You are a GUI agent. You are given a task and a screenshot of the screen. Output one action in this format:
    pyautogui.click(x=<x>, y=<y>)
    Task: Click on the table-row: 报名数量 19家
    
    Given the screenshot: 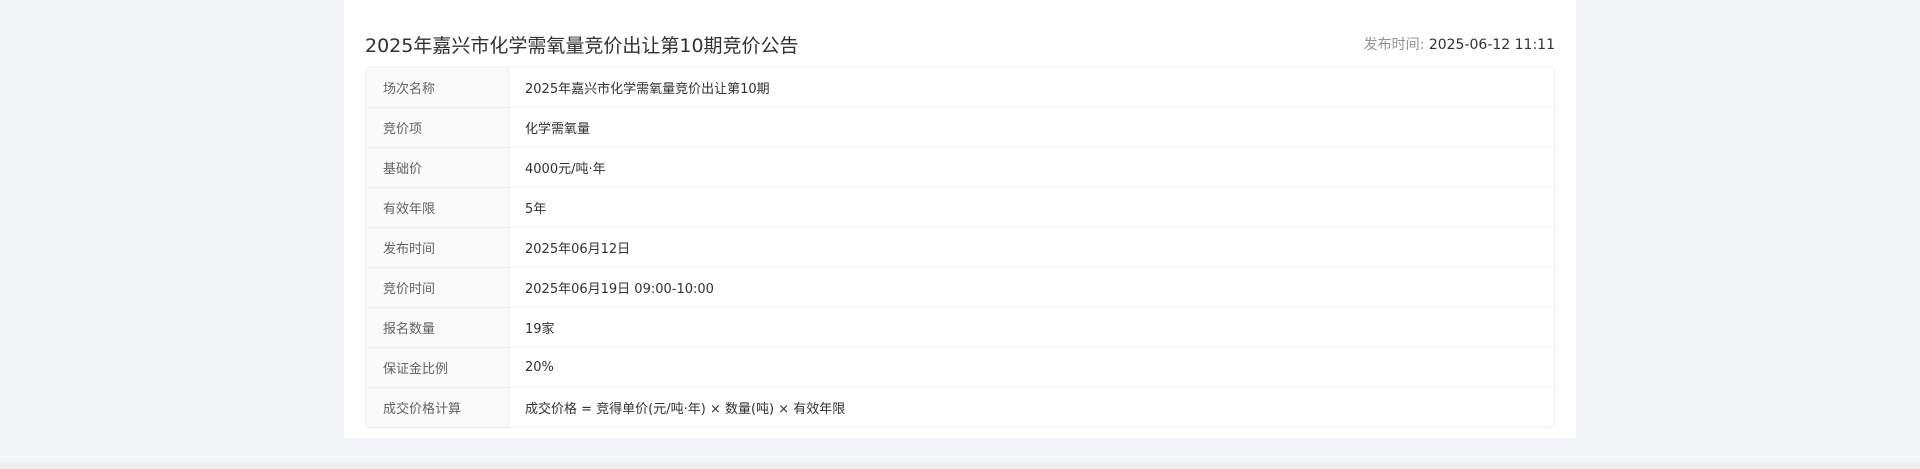 What is the action you would take?
    pyautogui.click(x=960, y=327)
    